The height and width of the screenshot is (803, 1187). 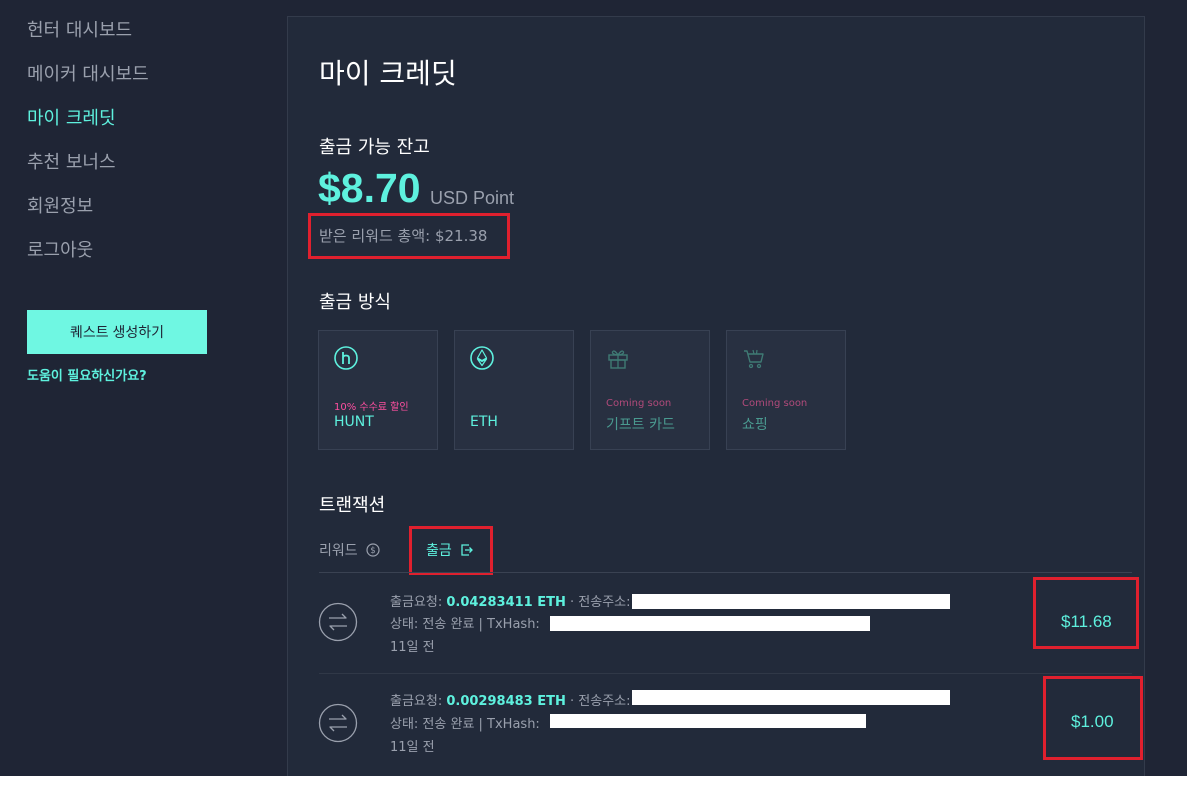 I want to click on method-card-gift-card: Coming soon 기프트 카드, so click(x=650, y=390).